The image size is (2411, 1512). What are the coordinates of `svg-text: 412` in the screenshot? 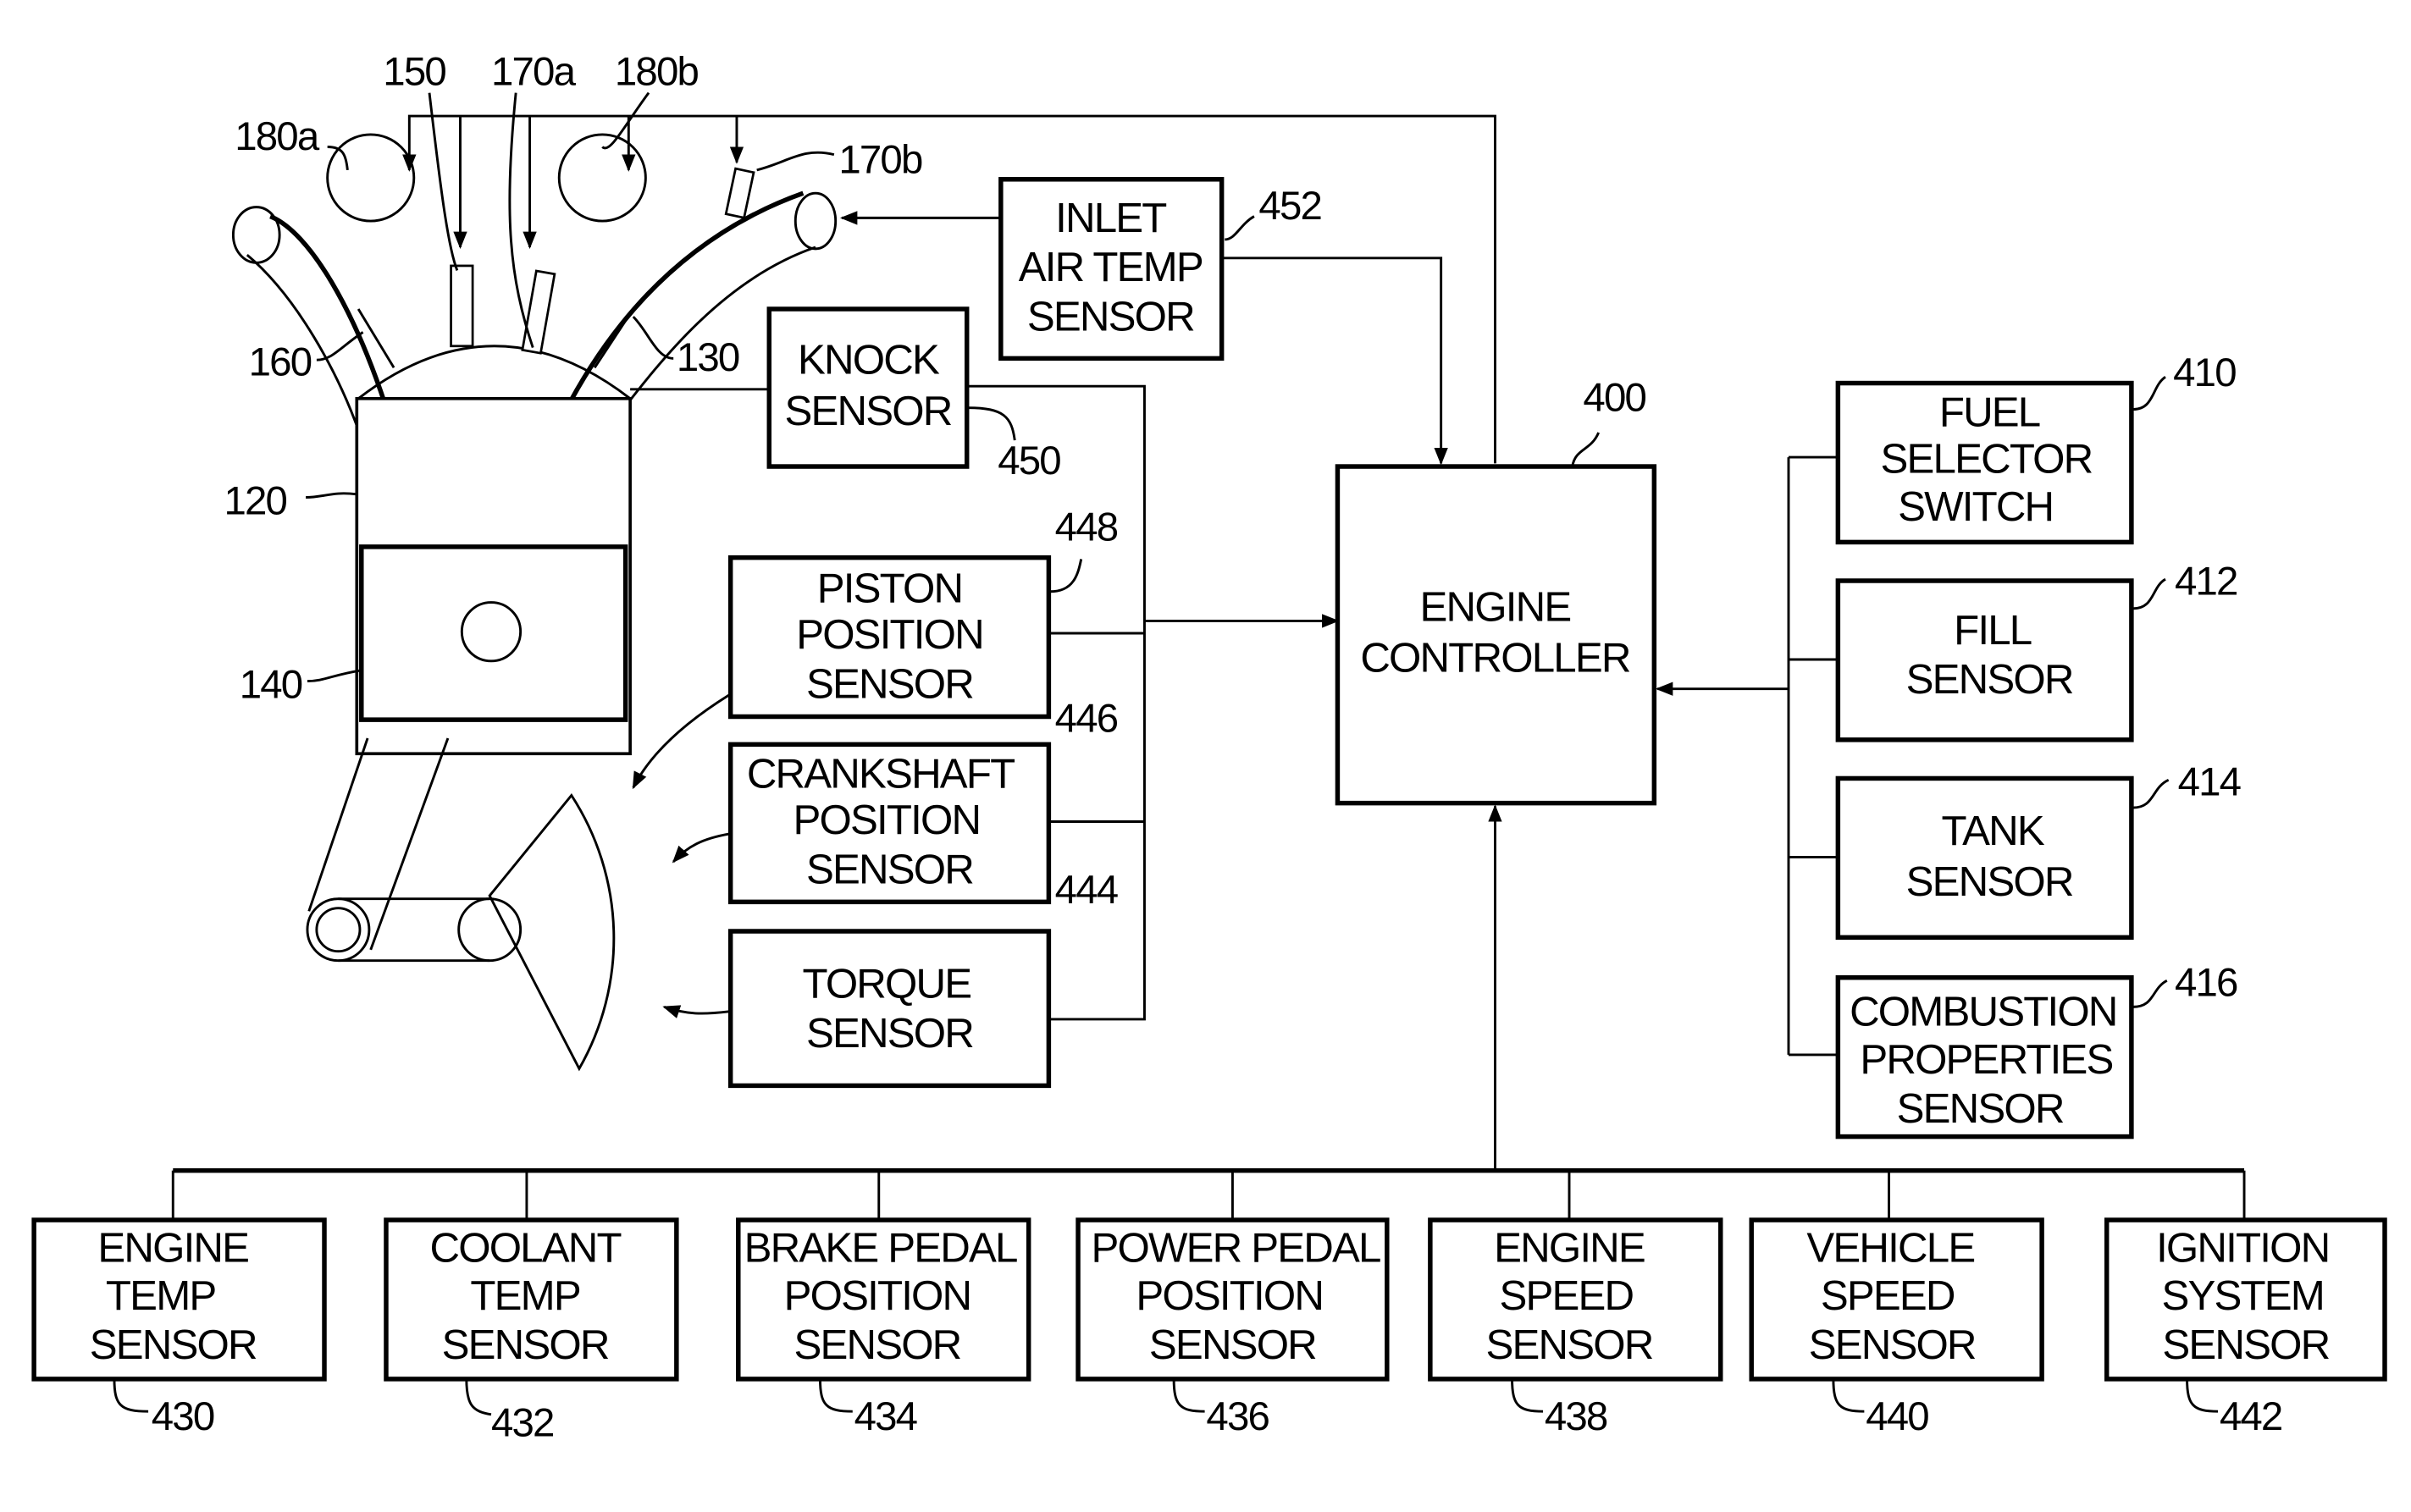 It's located at (2206, 581).